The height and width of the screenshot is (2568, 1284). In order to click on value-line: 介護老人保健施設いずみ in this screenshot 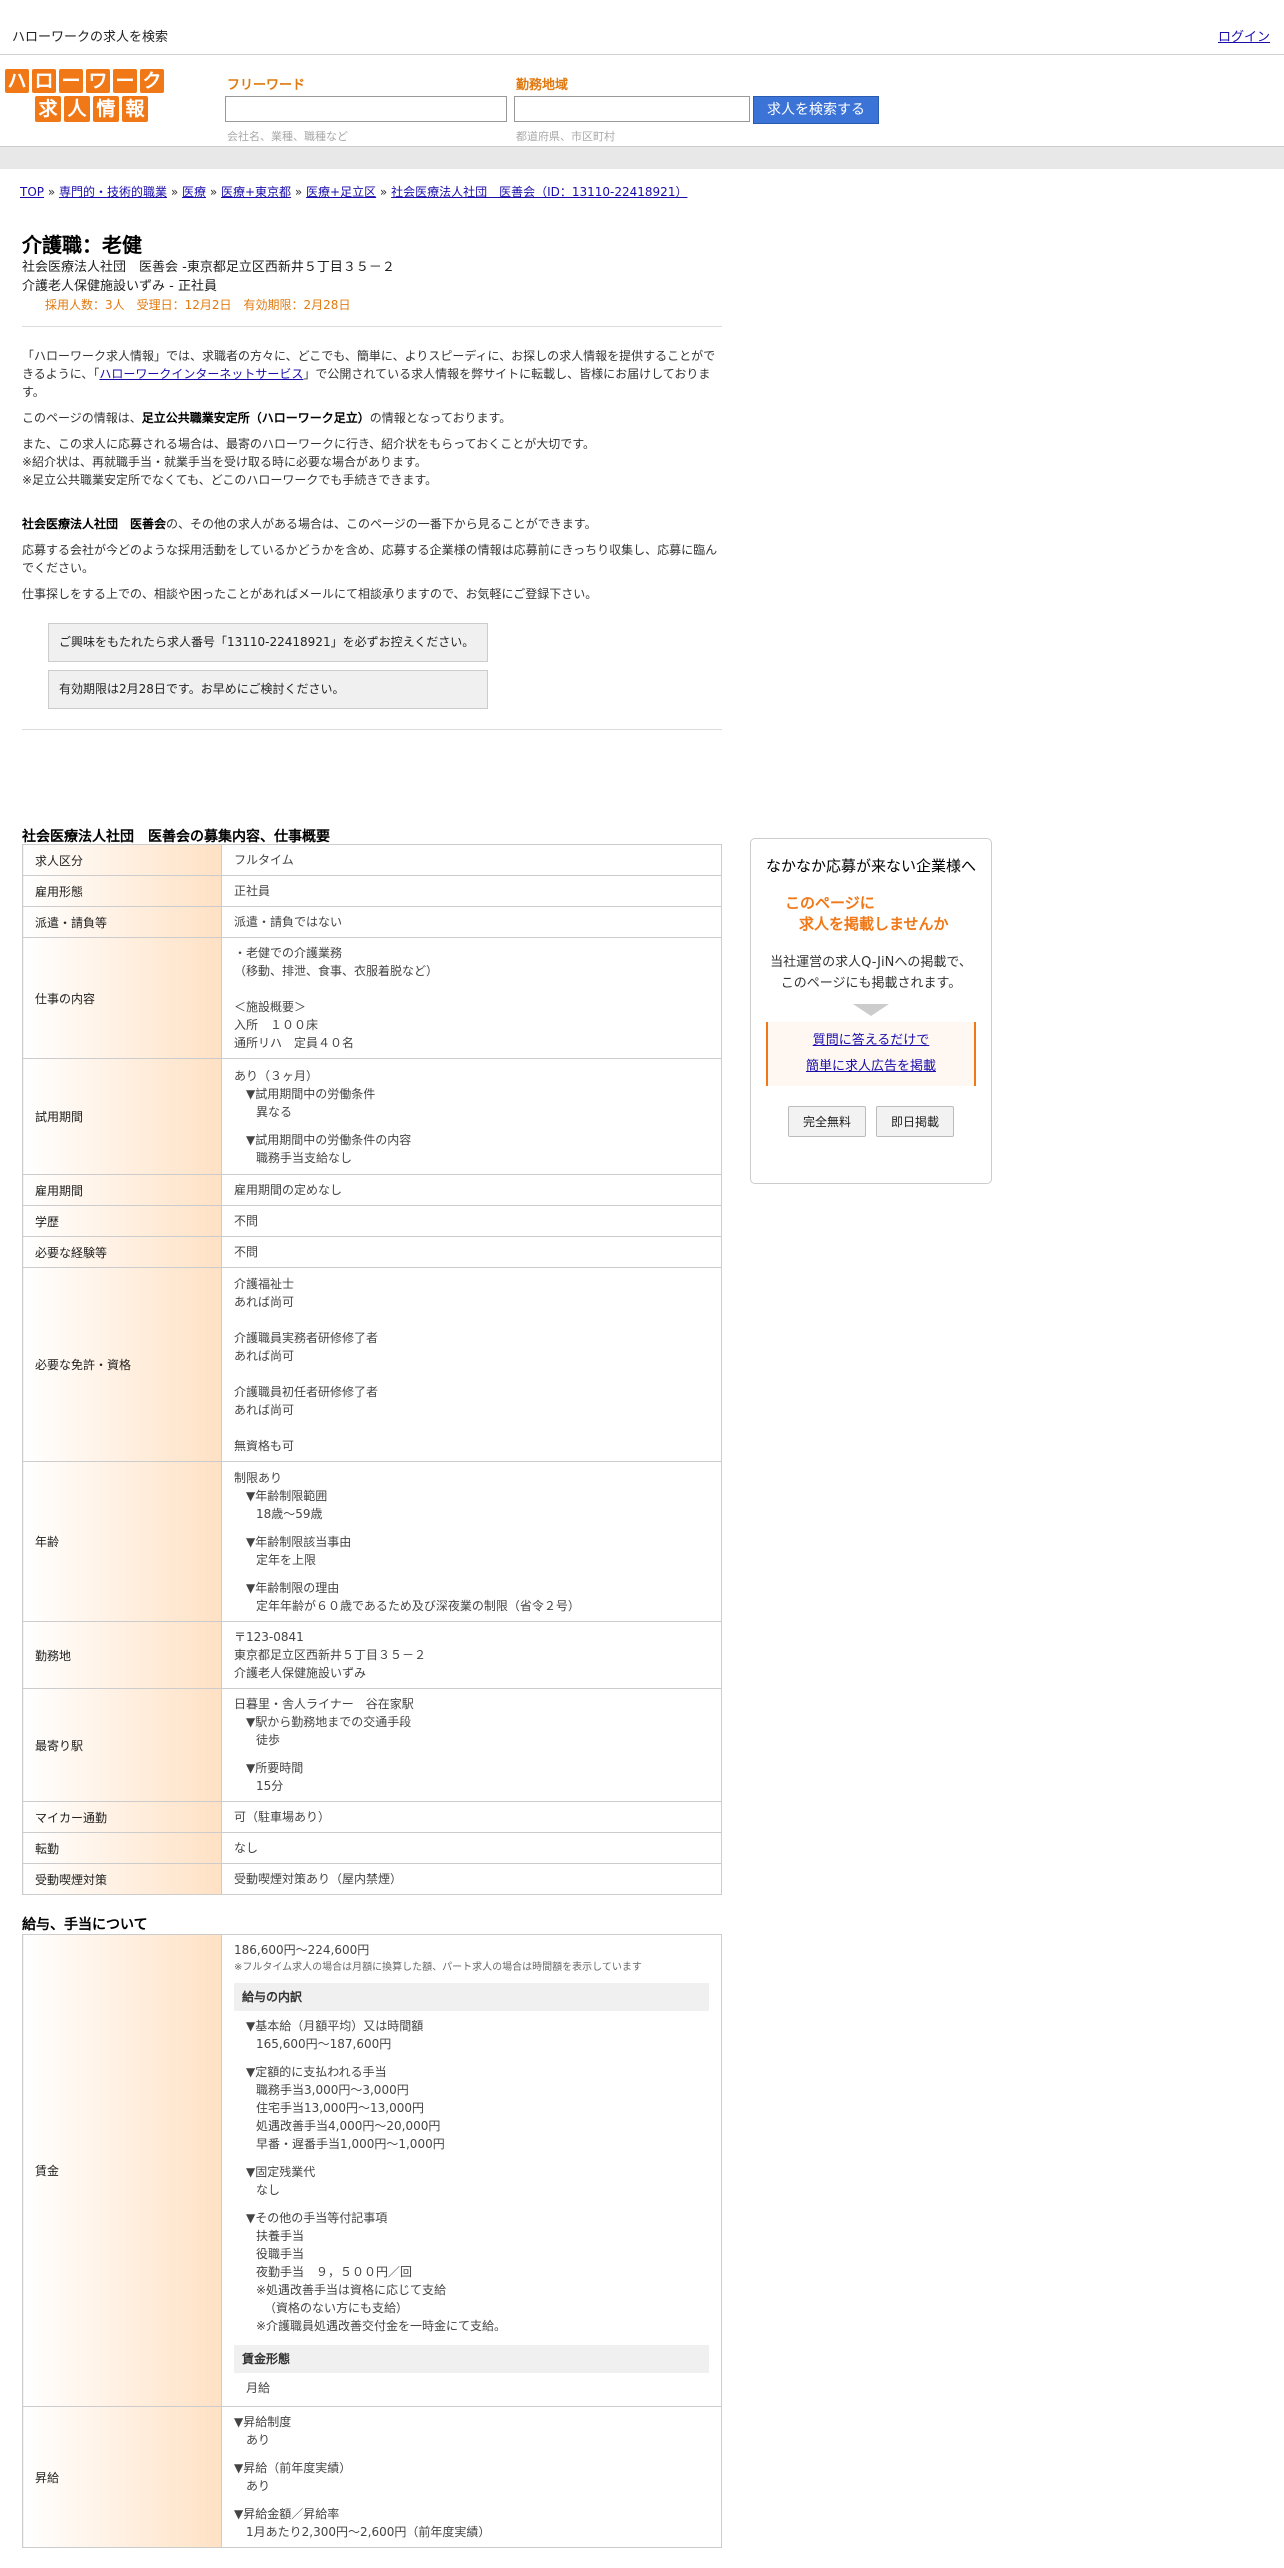, I will do `click(300, 1673)`.